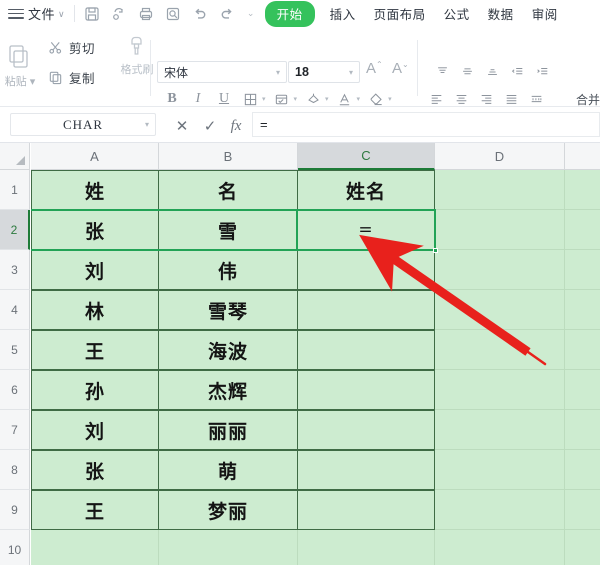 The height and width of the screenshot is (565, 600). Describe the element at coordinates (545, 13) in the screenshot. I see `tab-review: 审阅` at that location.